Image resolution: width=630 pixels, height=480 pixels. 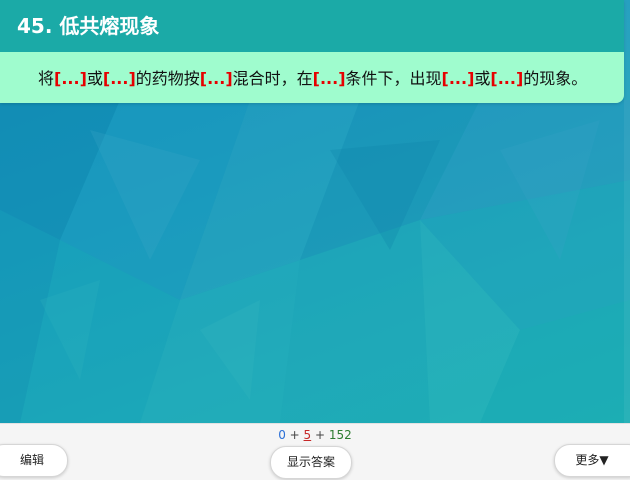 What do you see at coordinates (393, 78) in the screenshot?
I see `cloze-text-segment: 条件下，出现` at bounding box center [393, 78].